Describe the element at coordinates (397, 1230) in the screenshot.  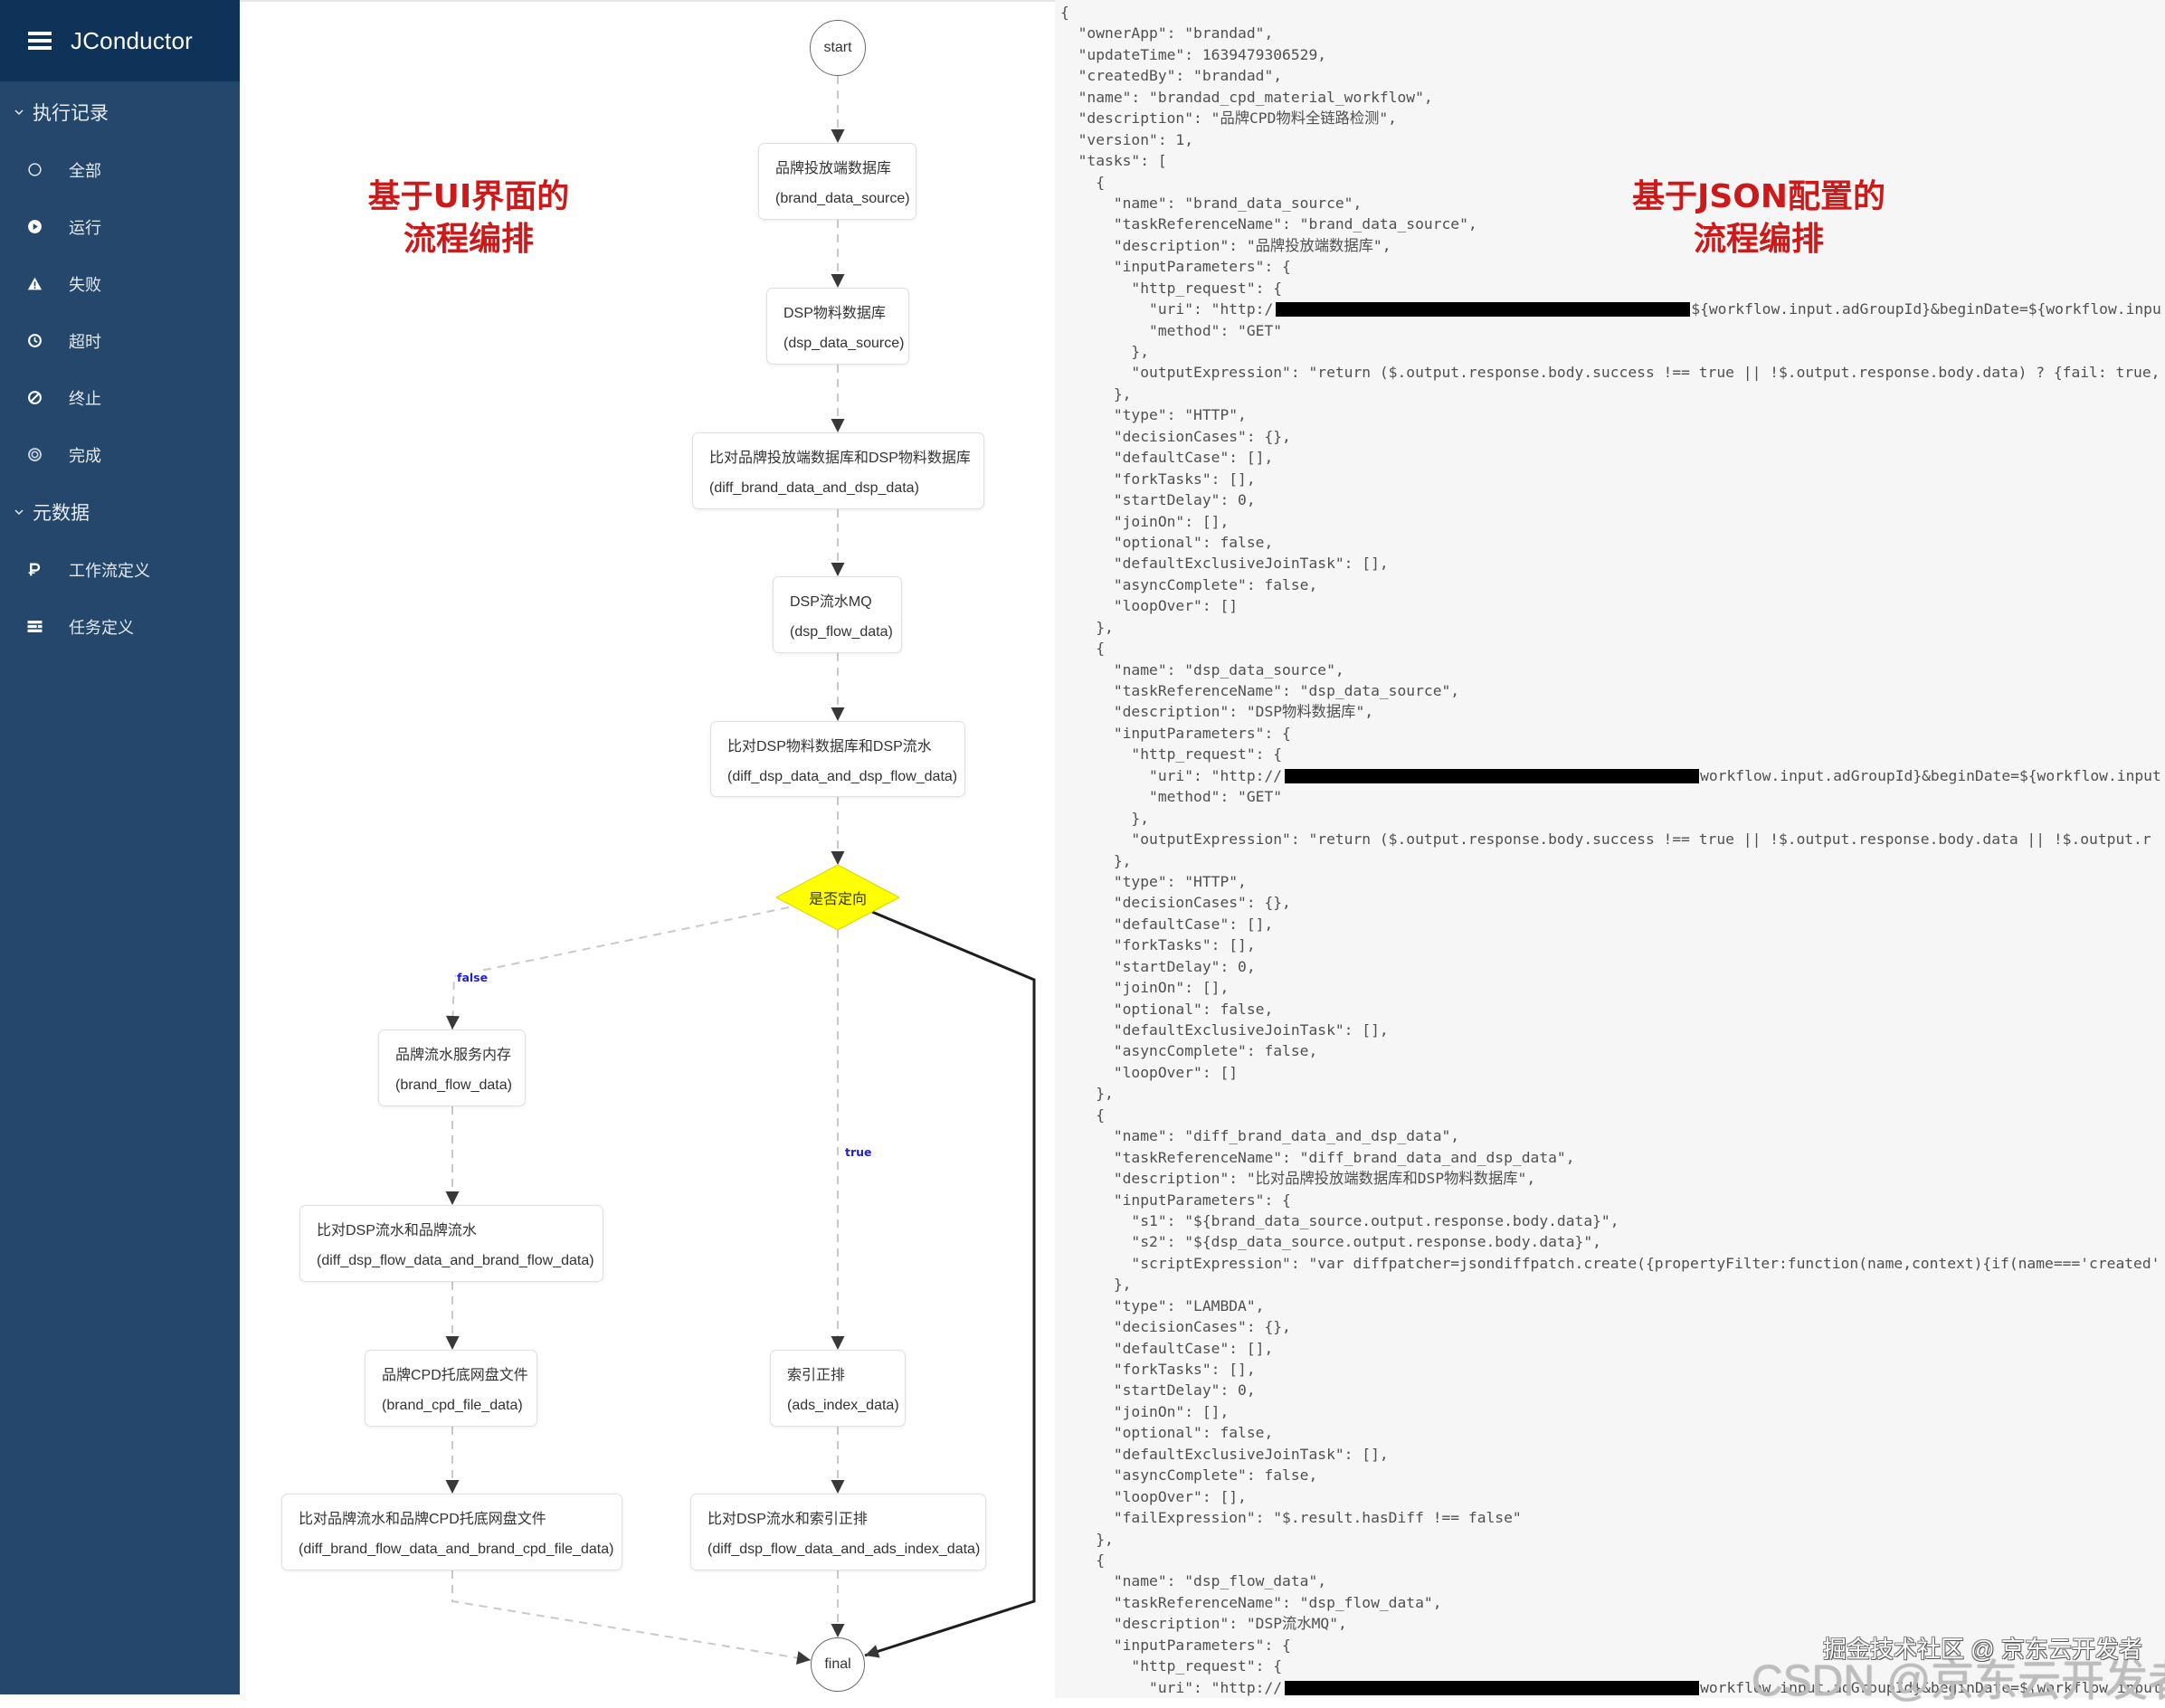
I see `task-node-label: 比对DSP流水和品牌流水` at that location.